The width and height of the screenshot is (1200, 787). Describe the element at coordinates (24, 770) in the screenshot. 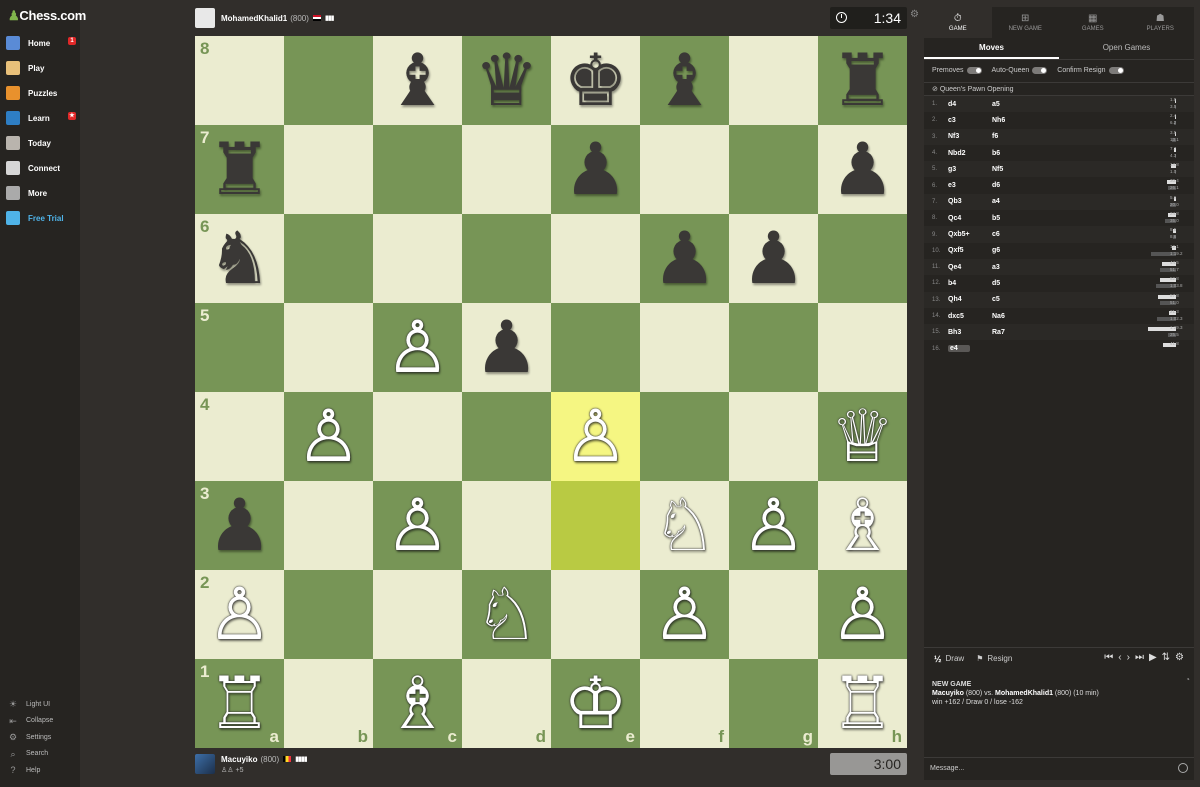

I see `nav-help-button: ? Help` at that location.